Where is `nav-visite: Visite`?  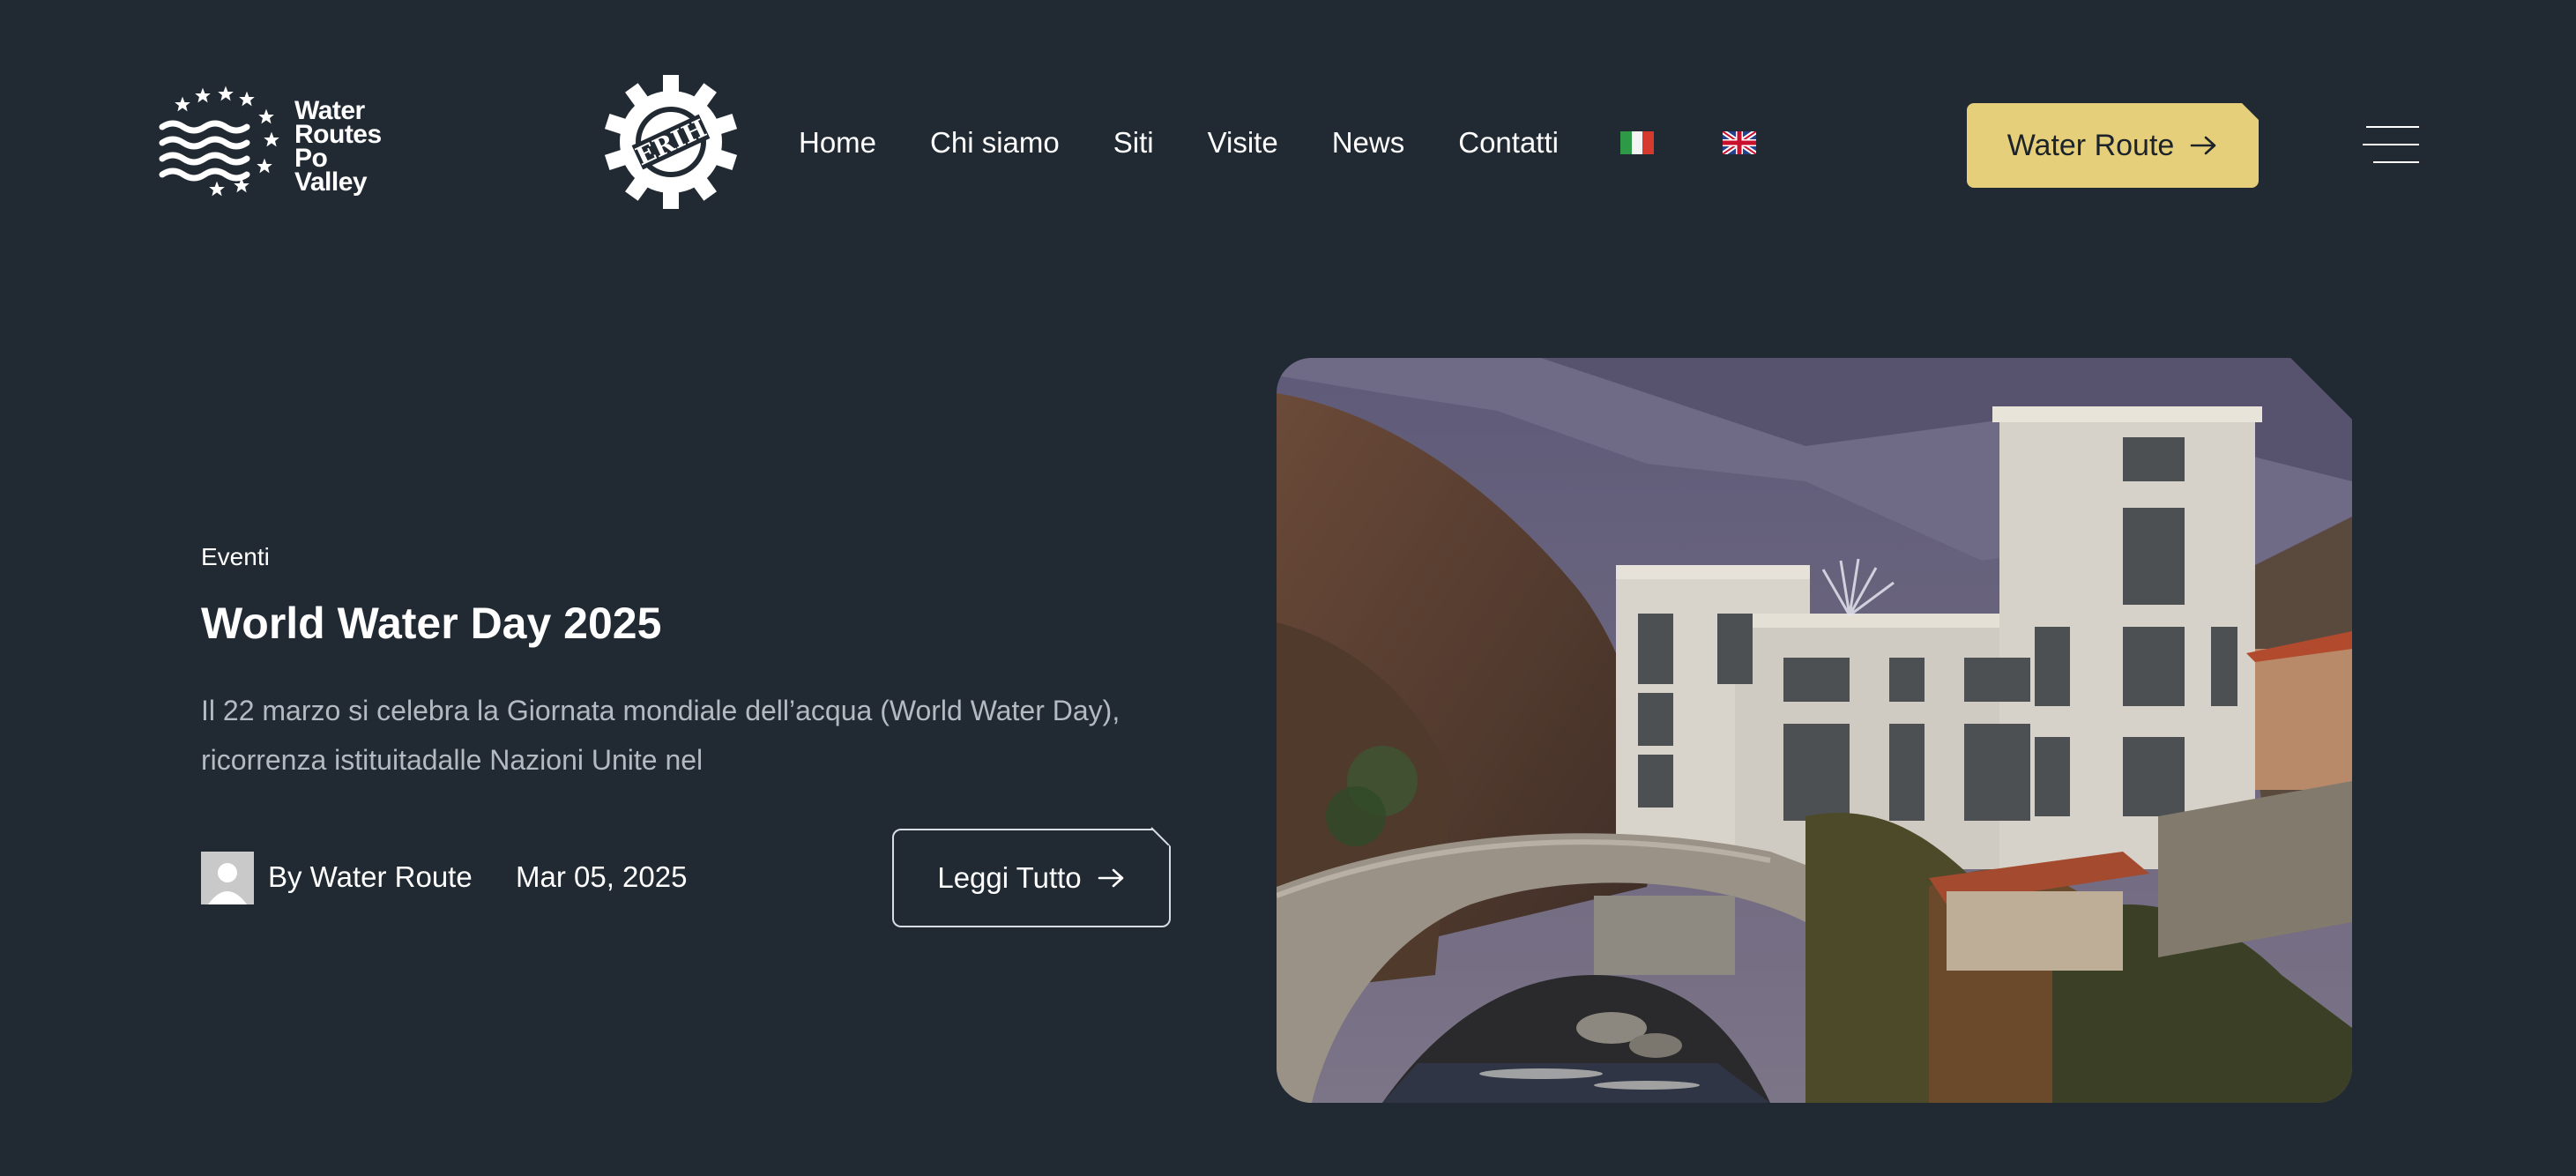 nav-visite: Visite is located at coordinates (1243, 143).